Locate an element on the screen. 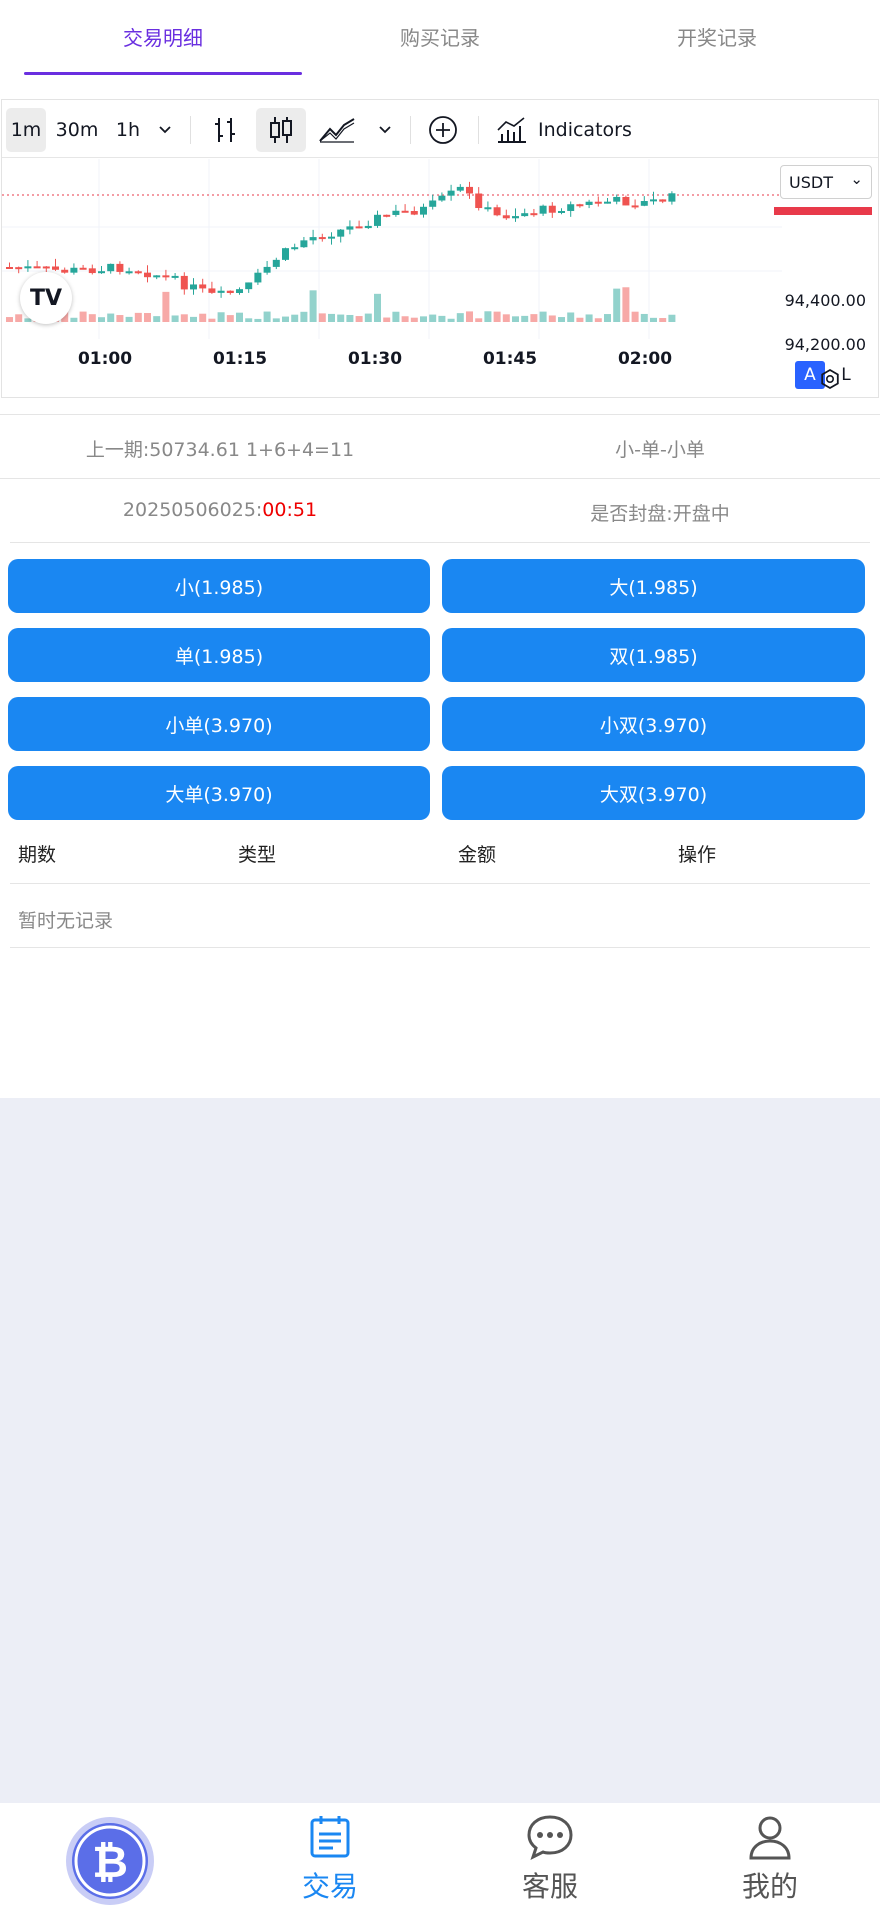 This screenshot has height=1918, width=880. active-tab-indicator is located at coordinates (163, 73).